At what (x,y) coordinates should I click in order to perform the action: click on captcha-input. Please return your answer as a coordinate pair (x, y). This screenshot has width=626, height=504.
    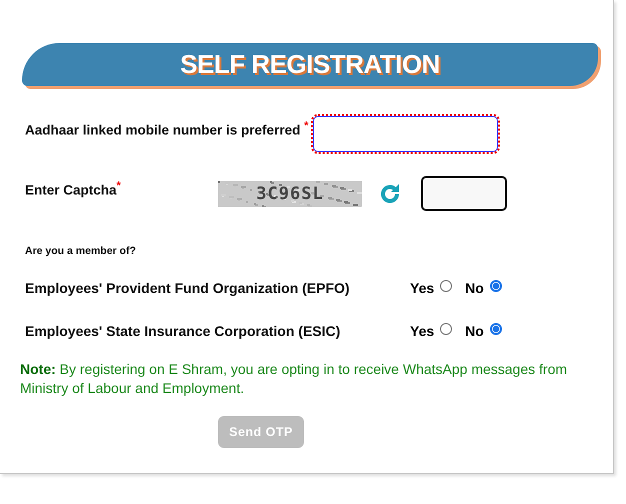
    Looking at the image, I should click on (464, 193).